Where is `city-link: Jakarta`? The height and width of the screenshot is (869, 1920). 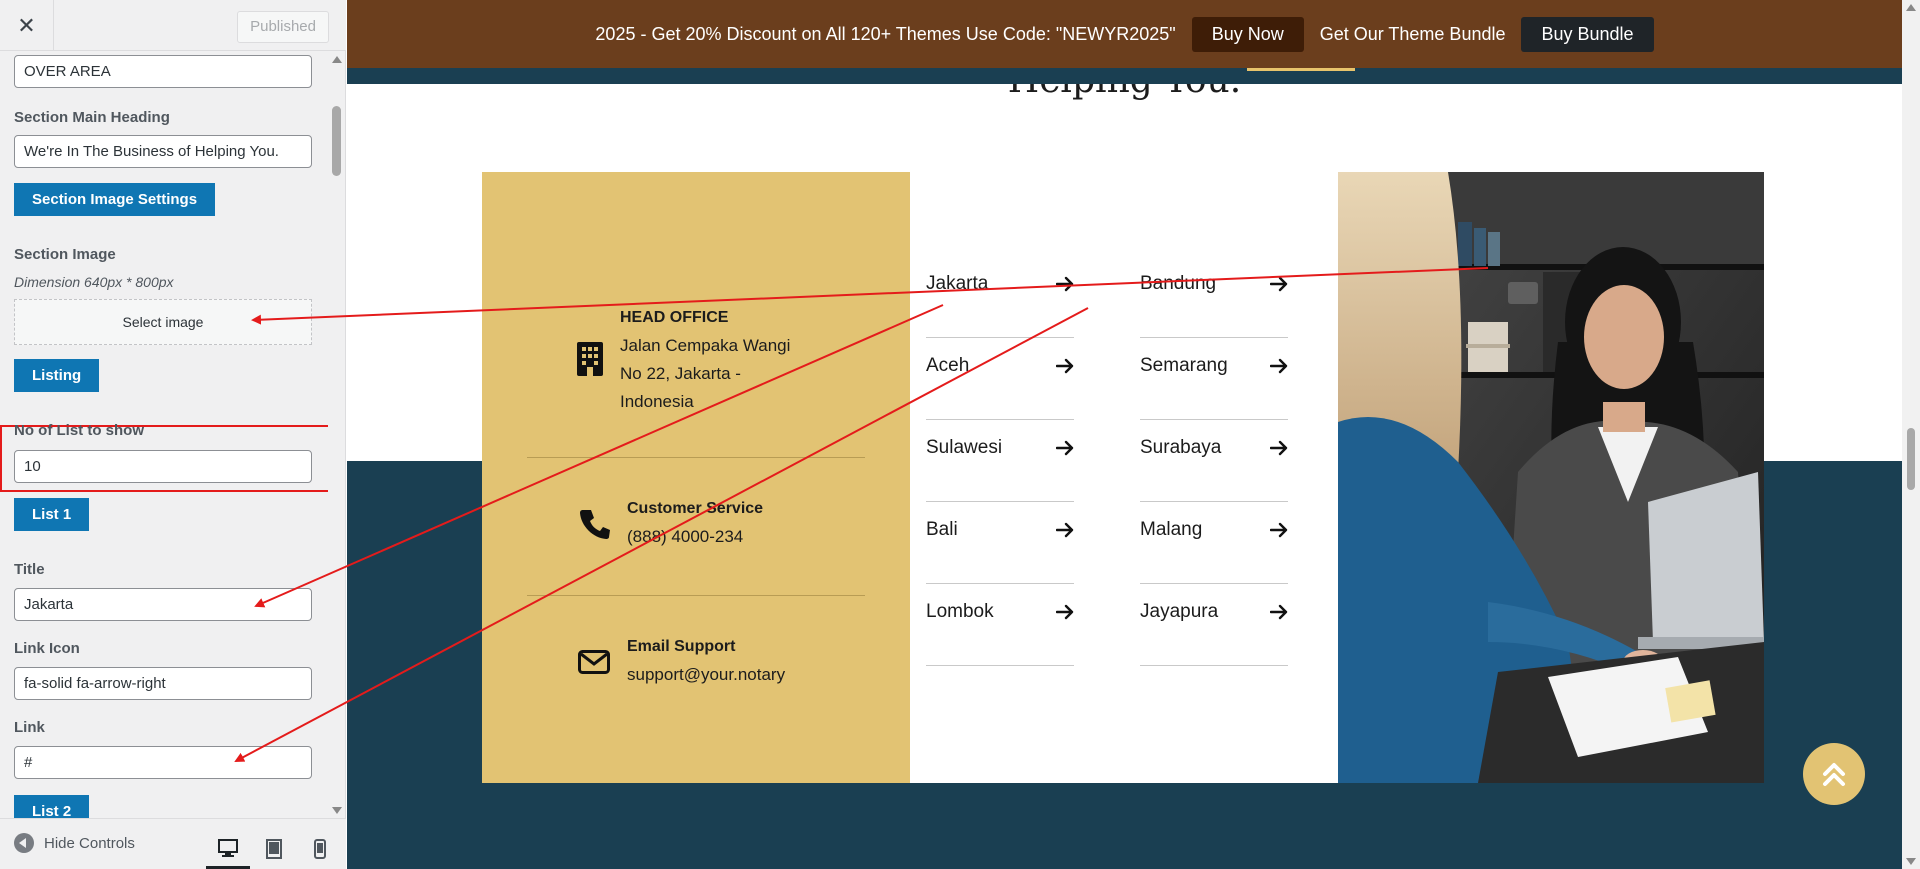
city-link: Jakarta is located at coordinates (1000, 297).